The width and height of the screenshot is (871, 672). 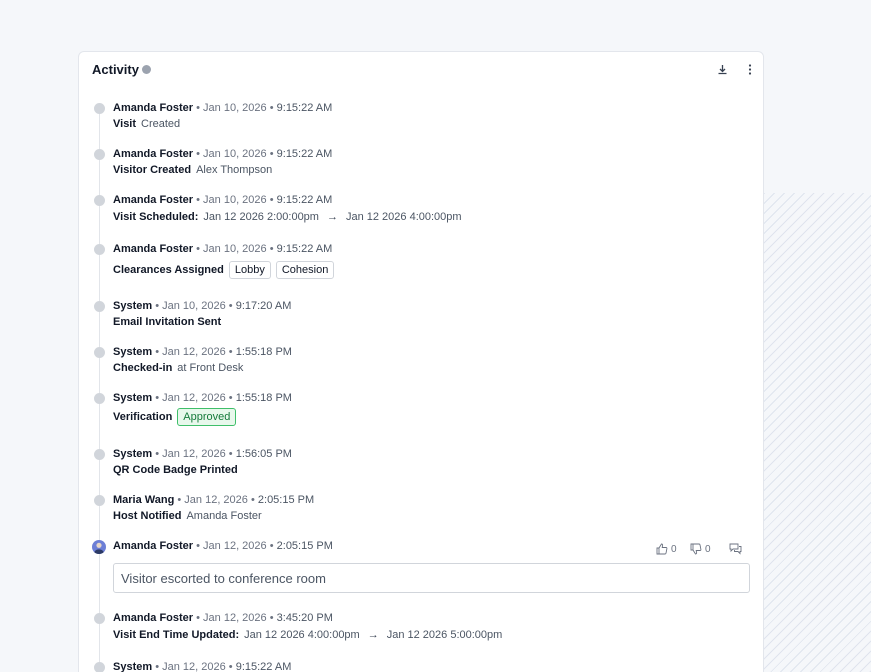 What do you see at coordinates (147, 516) in the screenshot?
I see `entry-action: Host Notified` at bounding box center [147, 516].